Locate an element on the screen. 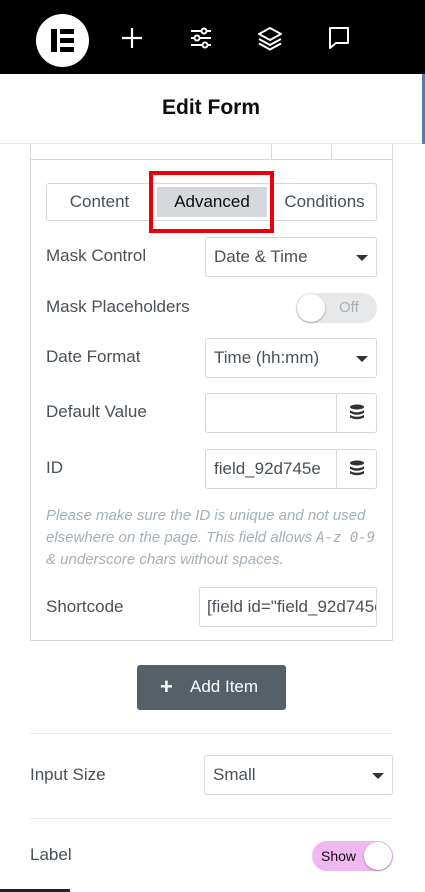 The height and width of the screenshot is (892, 425). panel-header: Edit Form is located at coordinates (212, 109).